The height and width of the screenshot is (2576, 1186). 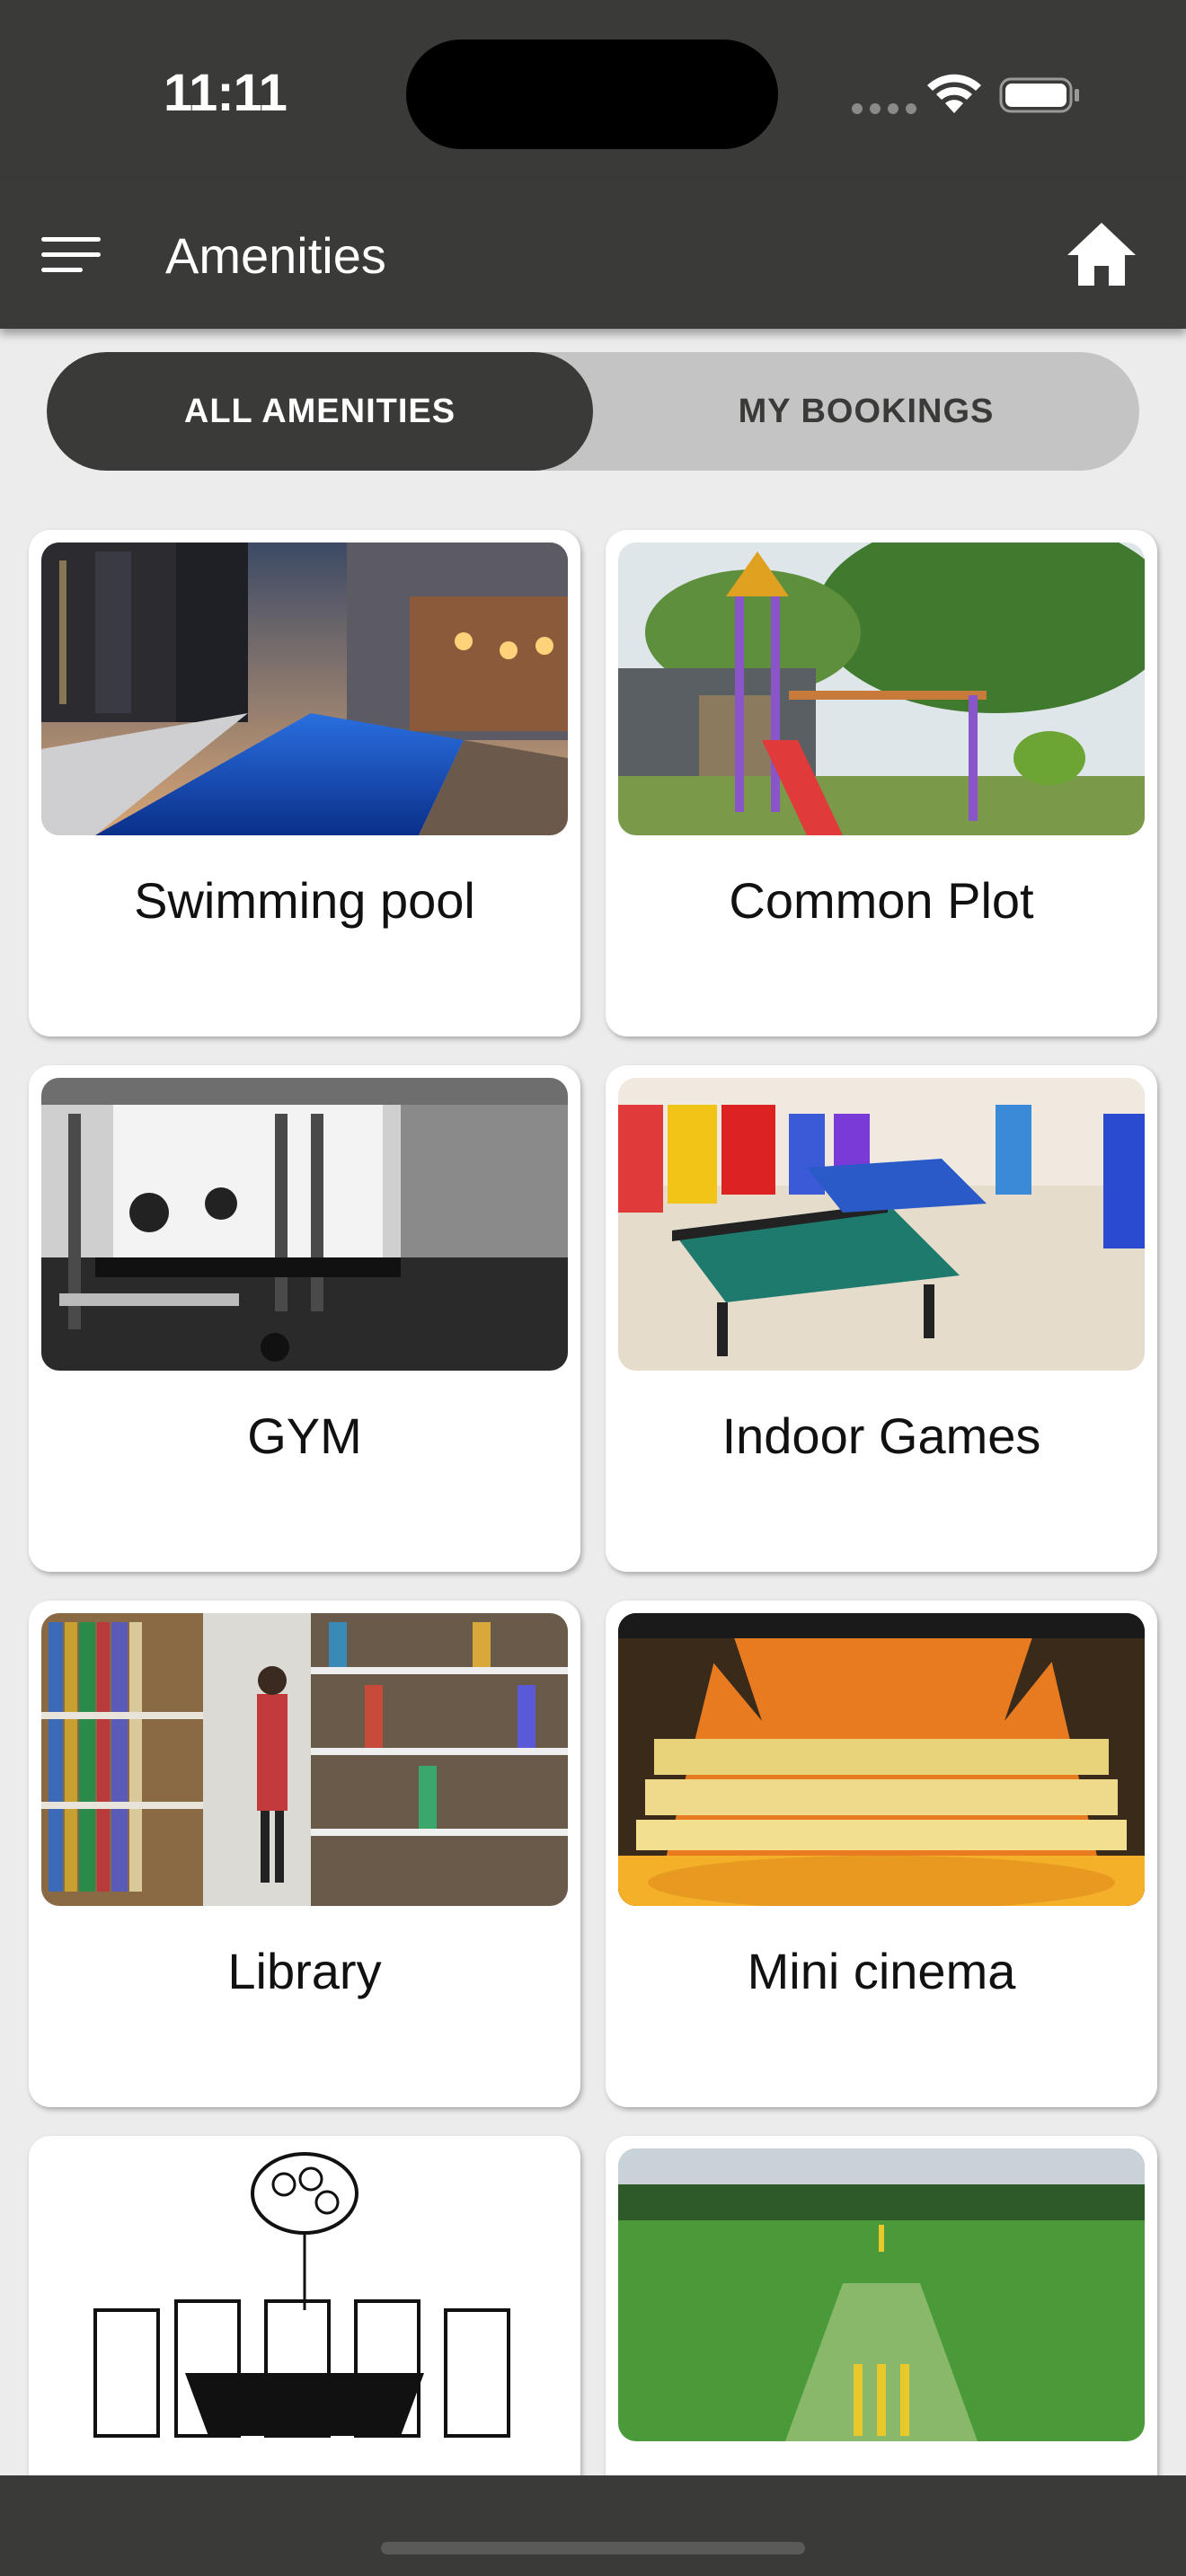 What do you see at coordinates (1039, 95) in the screenshot?
I see `battery-icon` at bounding box center [1039, 95].